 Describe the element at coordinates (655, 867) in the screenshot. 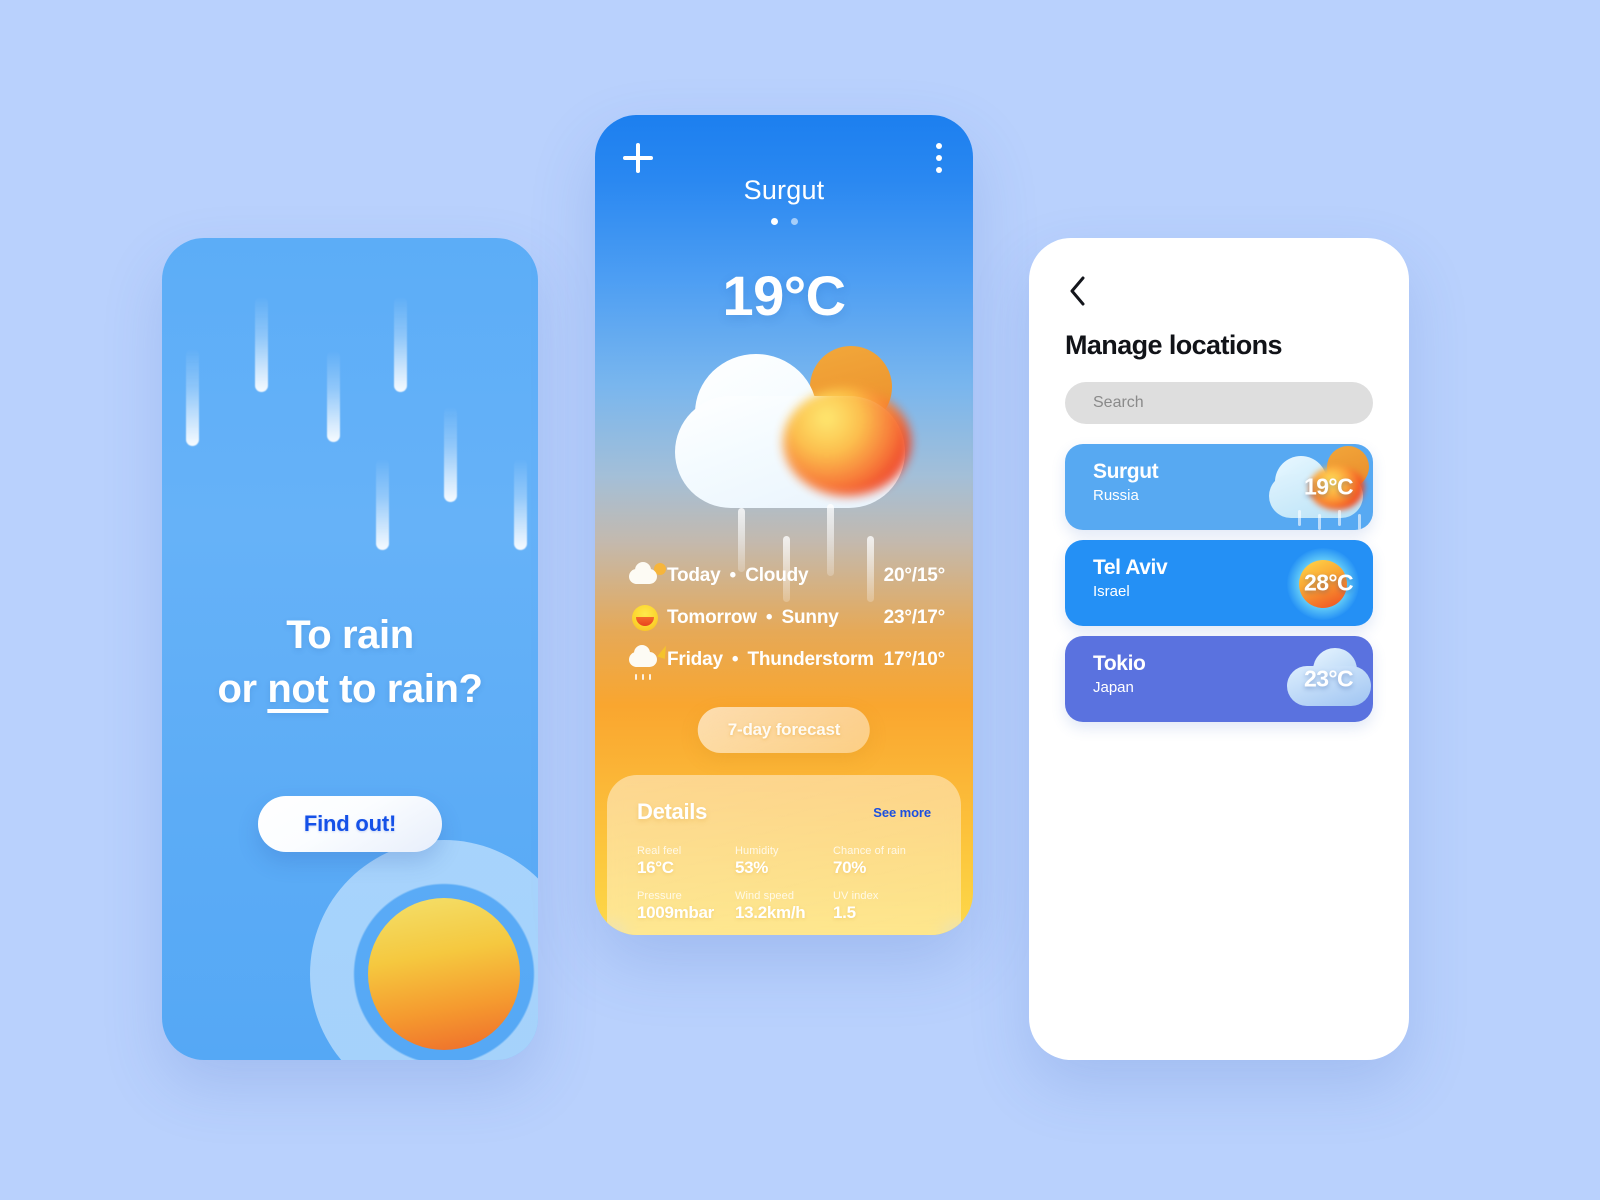

I see `detail-value: 16°C` at that location.